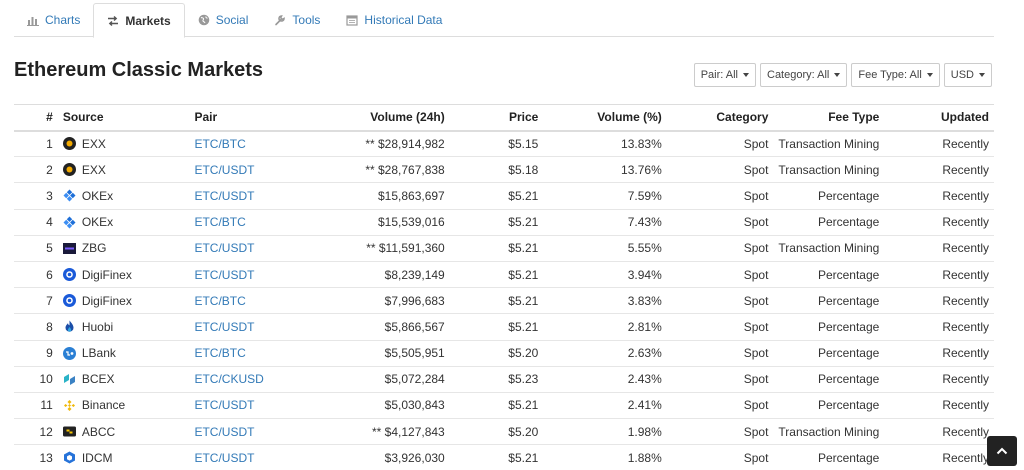 This screenshot has height=470, width=1024. I want to click on bcex-logo-icon, so click(69, 379).